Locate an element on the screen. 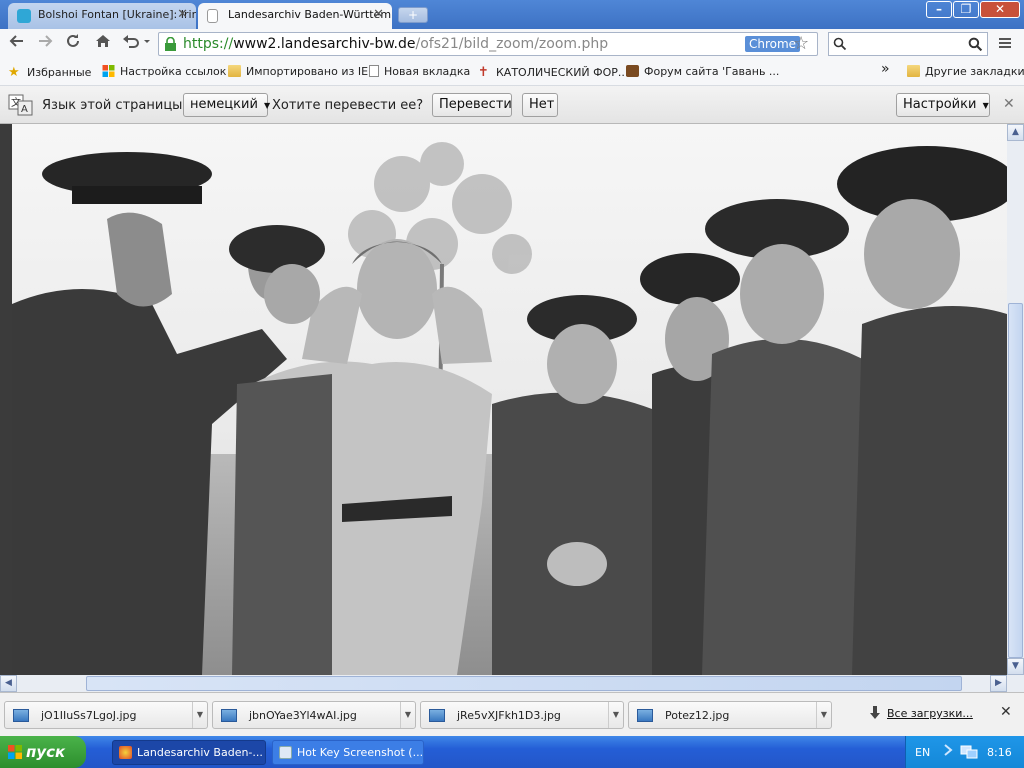  chrome-badge: Chrome is located at coordinates (773, 44).